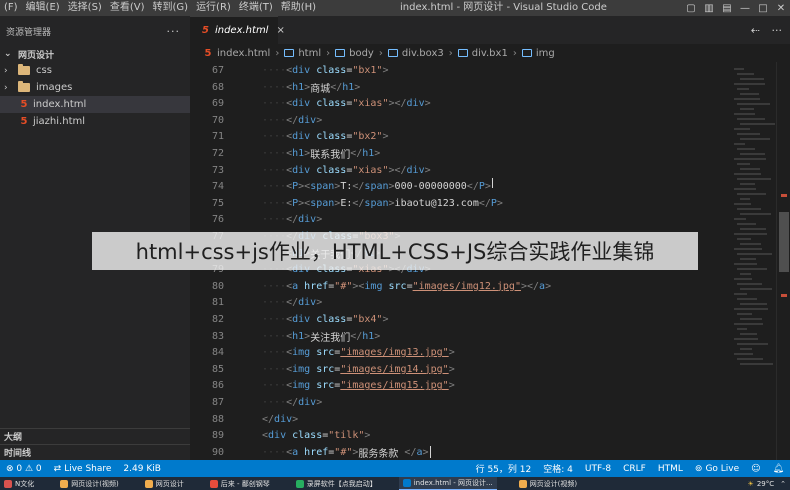 The width and height of the screenshot is (790, 490). Describe the element at coordinates (95, 436) in the screenshot. I see `outline-section: 大纲` at that location.